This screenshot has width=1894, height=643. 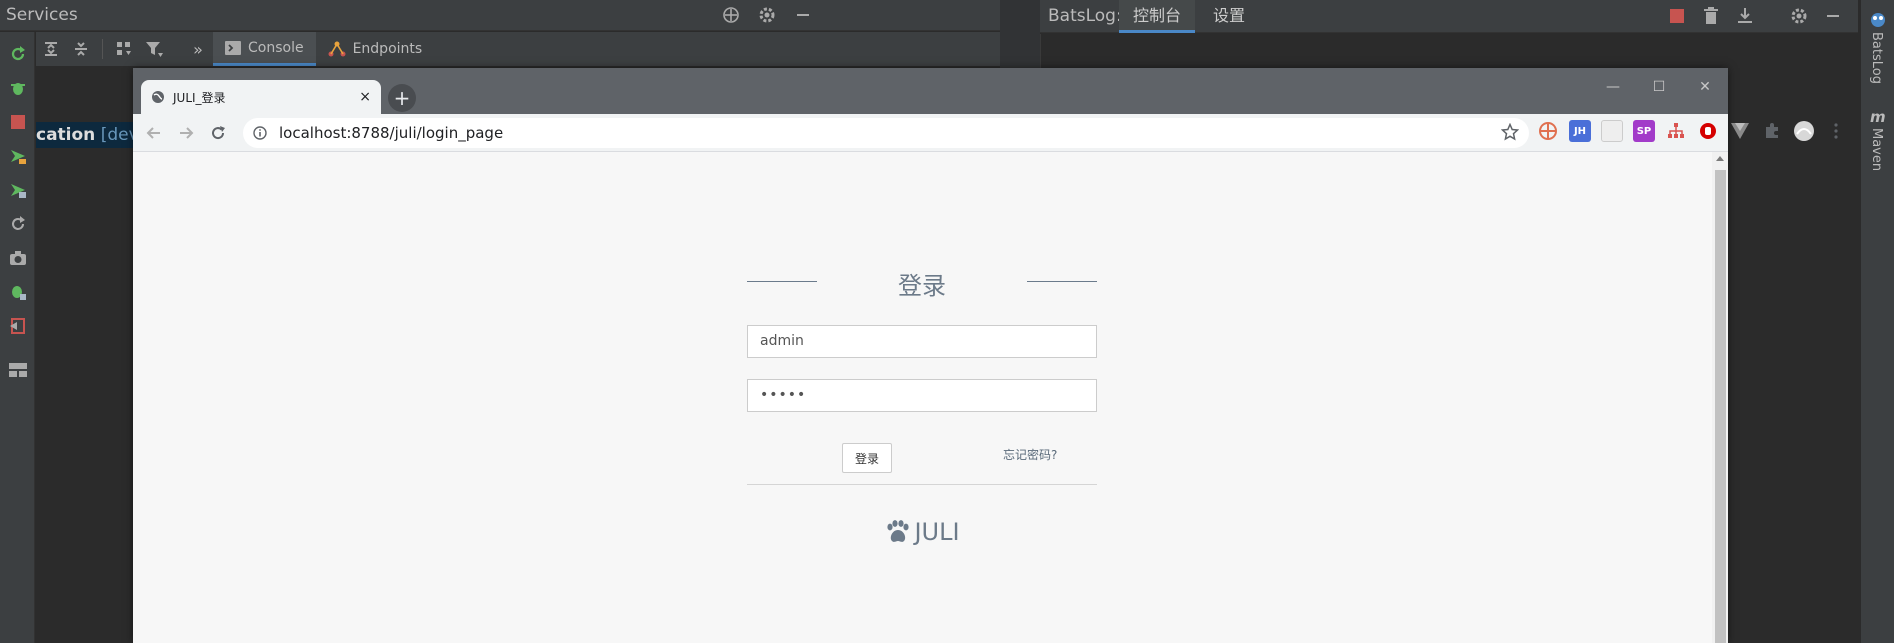 What do you see at coordinates (1877, 321) in the screenshot?
I see `right-tool-strip: BatsLog m Maven` at bounding box center [1877, 321].